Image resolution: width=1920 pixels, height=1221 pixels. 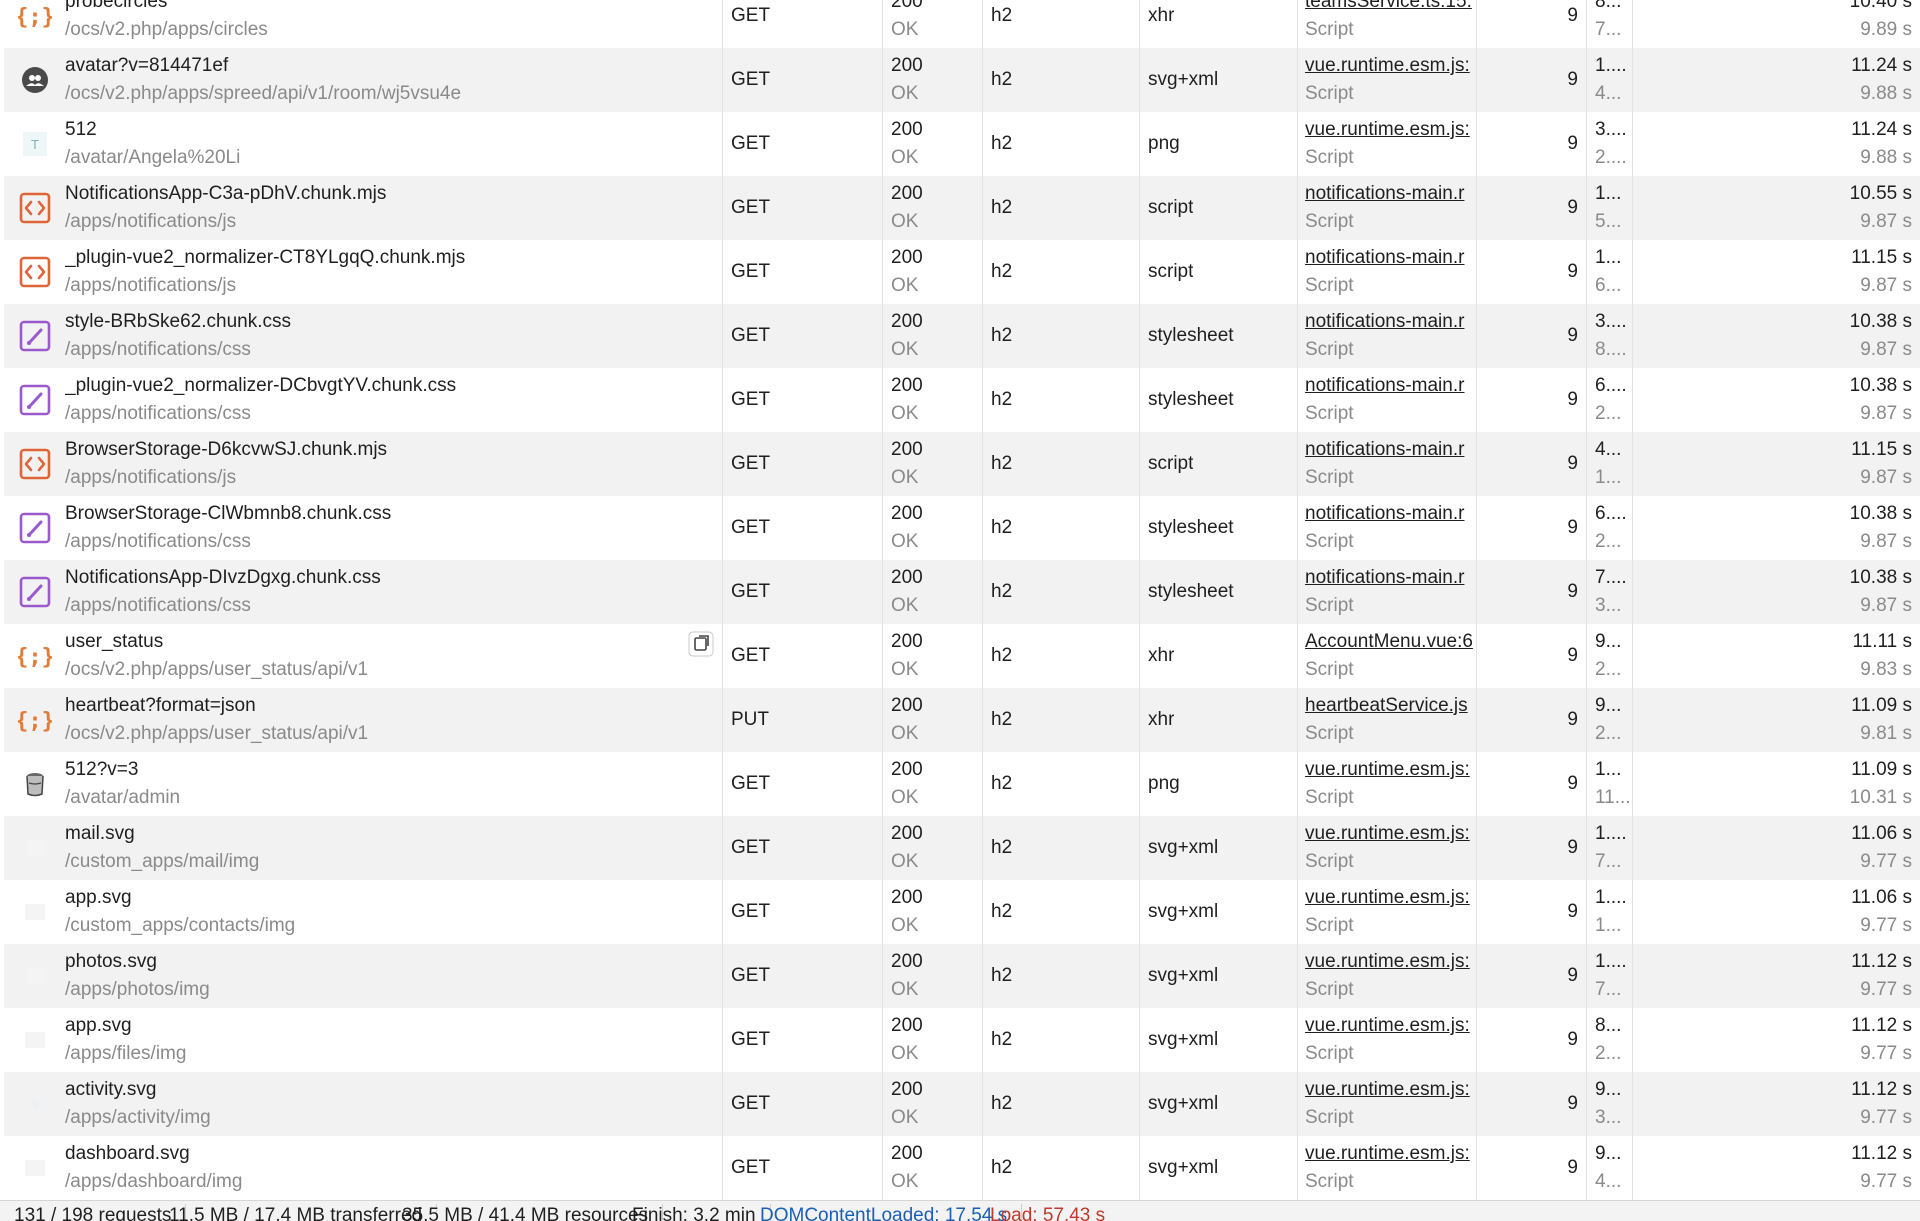 I want to click on load-time: Load: 57.43 s, so click(x=1048, y=1213).